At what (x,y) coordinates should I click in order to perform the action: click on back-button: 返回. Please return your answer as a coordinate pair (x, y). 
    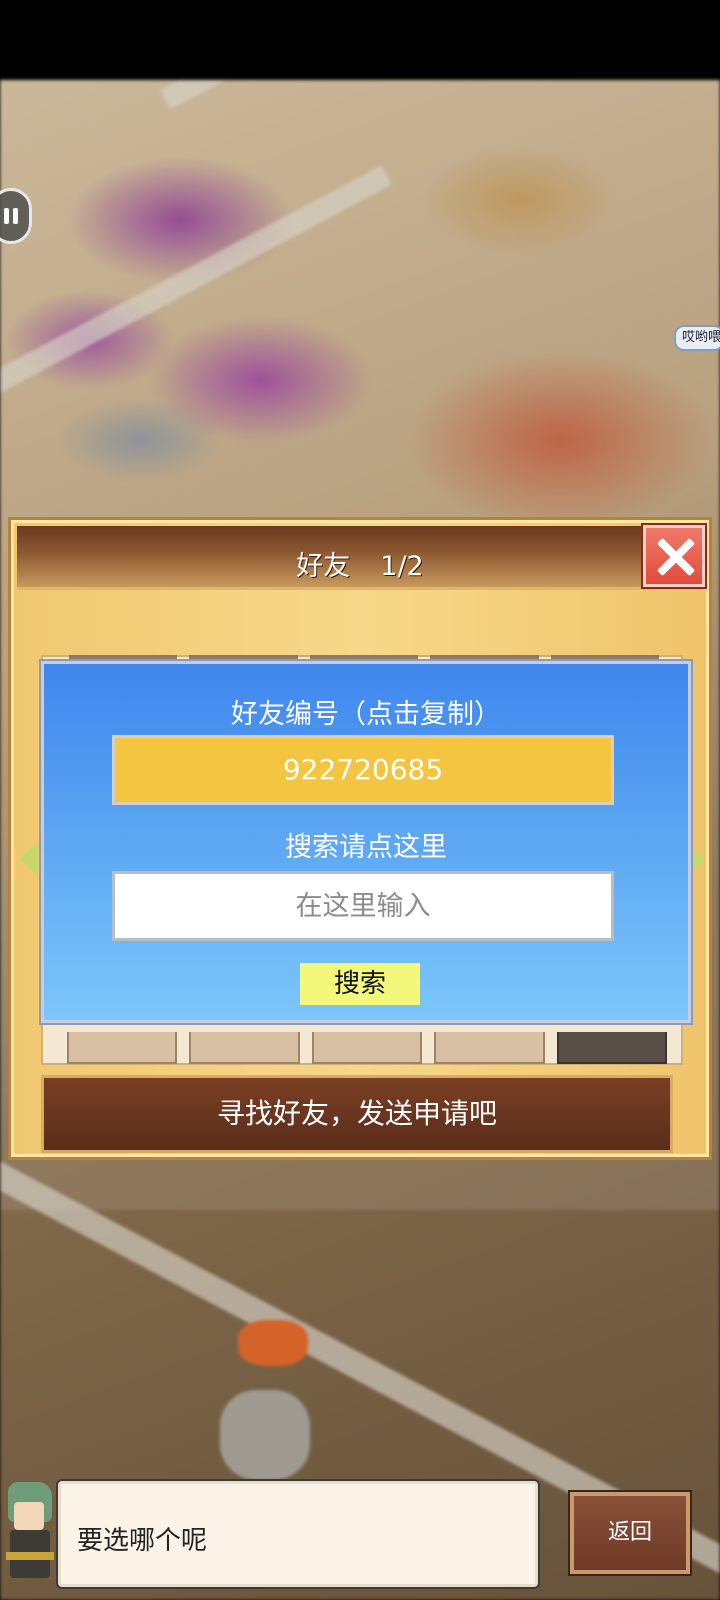
    Looking at the image, I should click on (630, 1533).